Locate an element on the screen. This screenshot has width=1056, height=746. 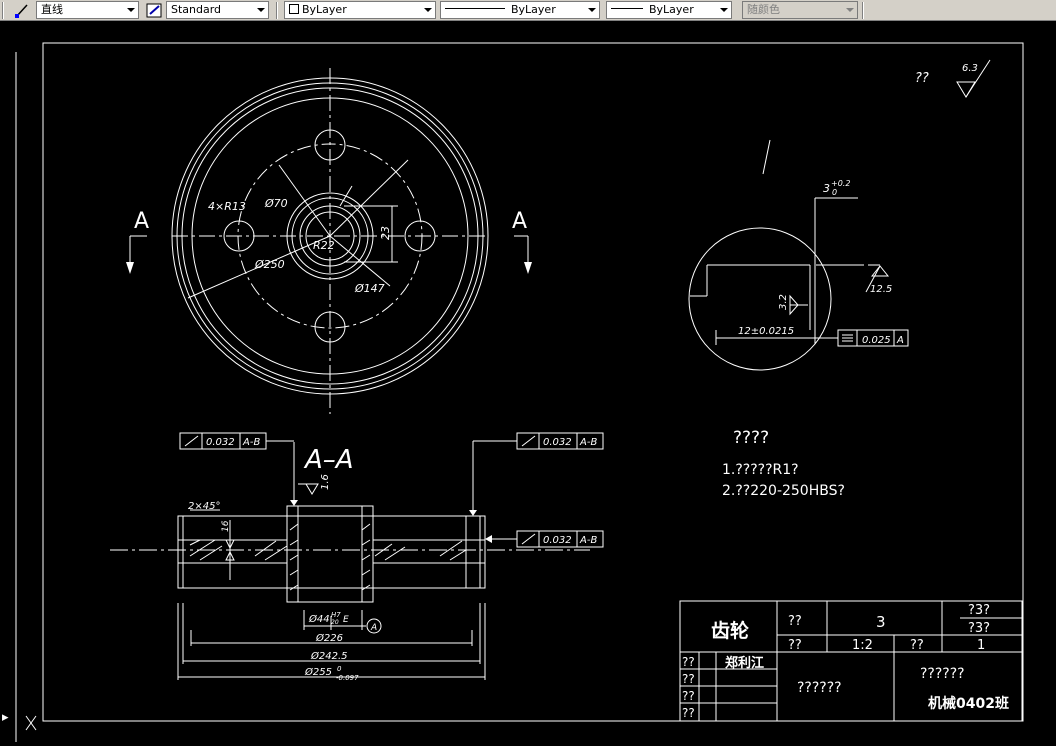
rough-12-5: 12.5 is located at coordinates (881, 289).